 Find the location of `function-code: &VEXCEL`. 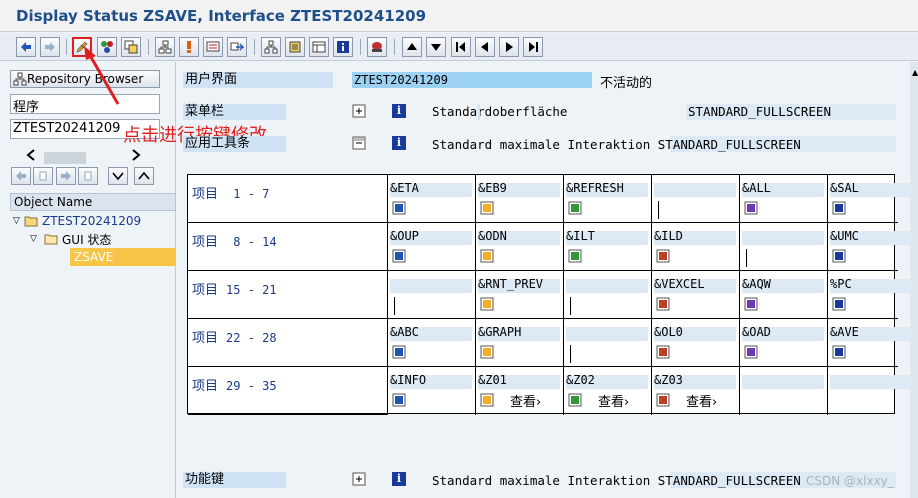

function-code: &VEXCEL is located at coordinates (679, 284).